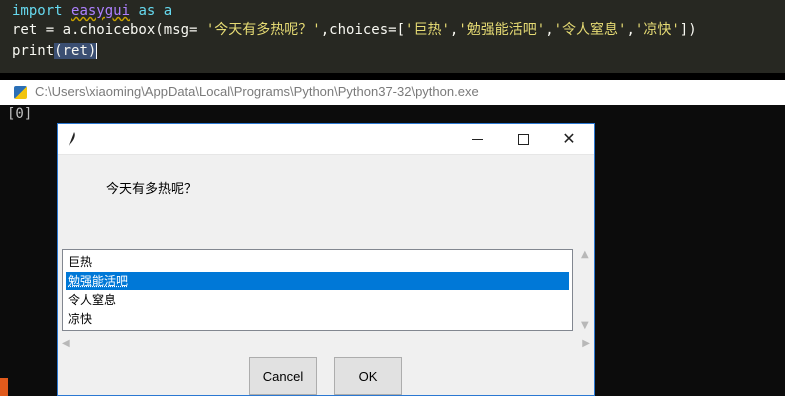 This screenshot has height=396, width=785. What do you see at coordinates (688, 30) in the screenshot?
I see `code-suffix: ])` at bounding box center [688, 30].